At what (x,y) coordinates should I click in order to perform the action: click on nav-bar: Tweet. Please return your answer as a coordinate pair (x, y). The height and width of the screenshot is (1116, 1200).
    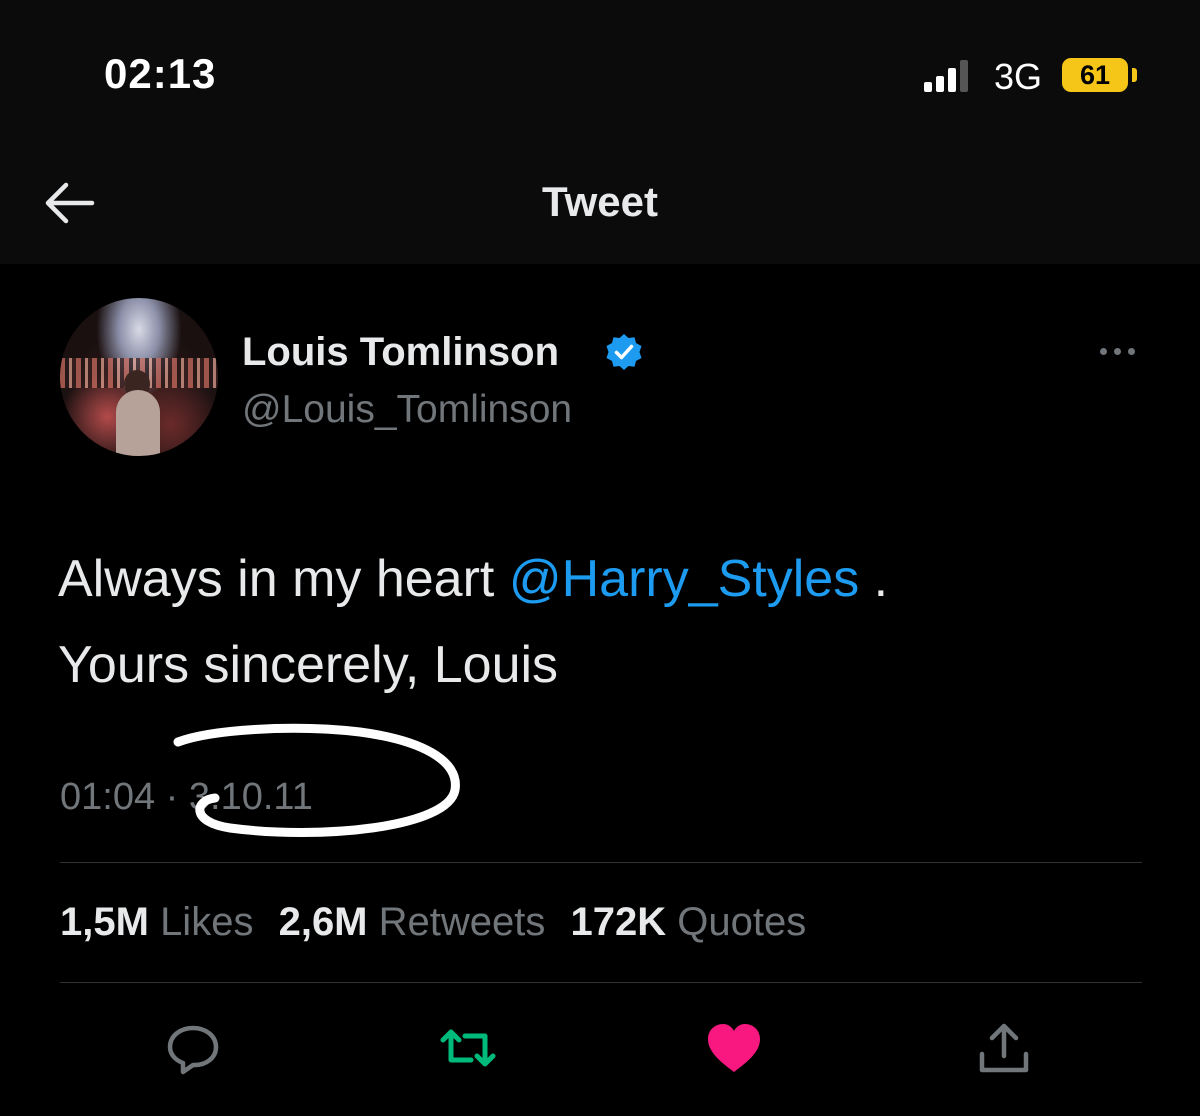
    Looking at the image, I should click on (600, 207).